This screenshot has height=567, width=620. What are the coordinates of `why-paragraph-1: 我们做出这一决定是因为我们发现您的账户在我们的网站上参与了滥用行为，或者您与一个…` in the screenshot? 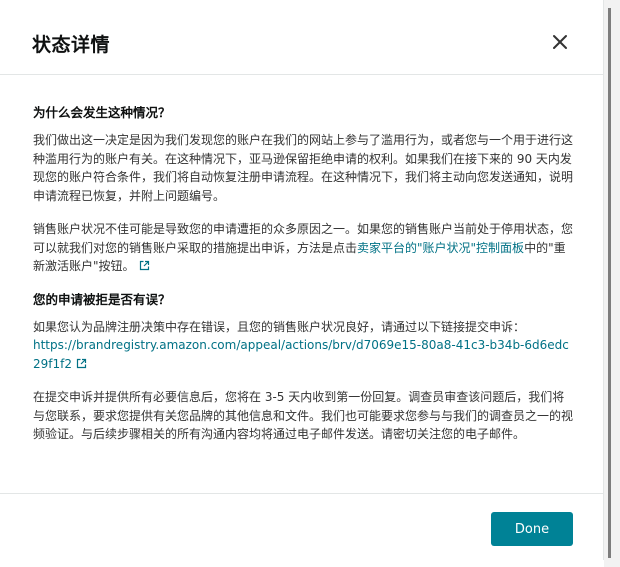 It's located at (303, 168).